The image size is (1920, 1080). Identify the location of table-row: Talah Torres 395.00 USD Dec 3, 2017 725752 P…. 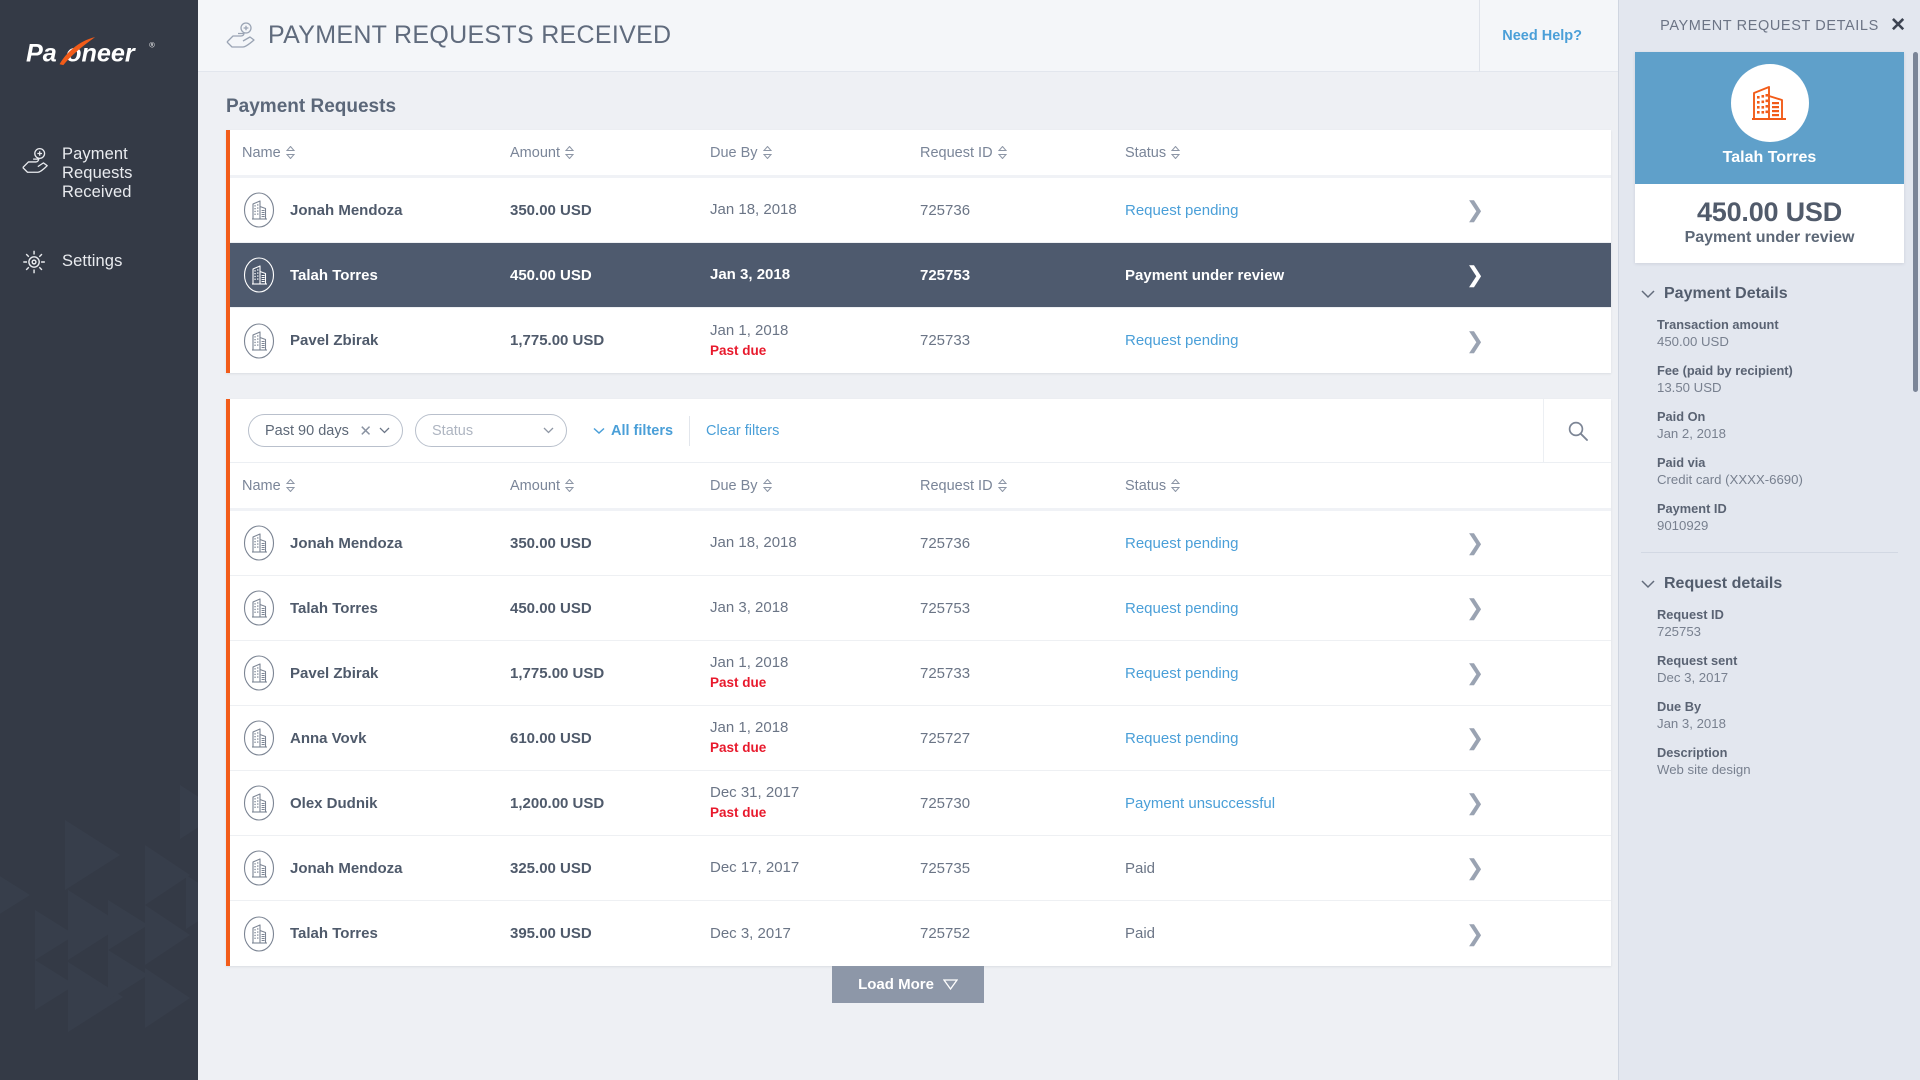
(920, 933).